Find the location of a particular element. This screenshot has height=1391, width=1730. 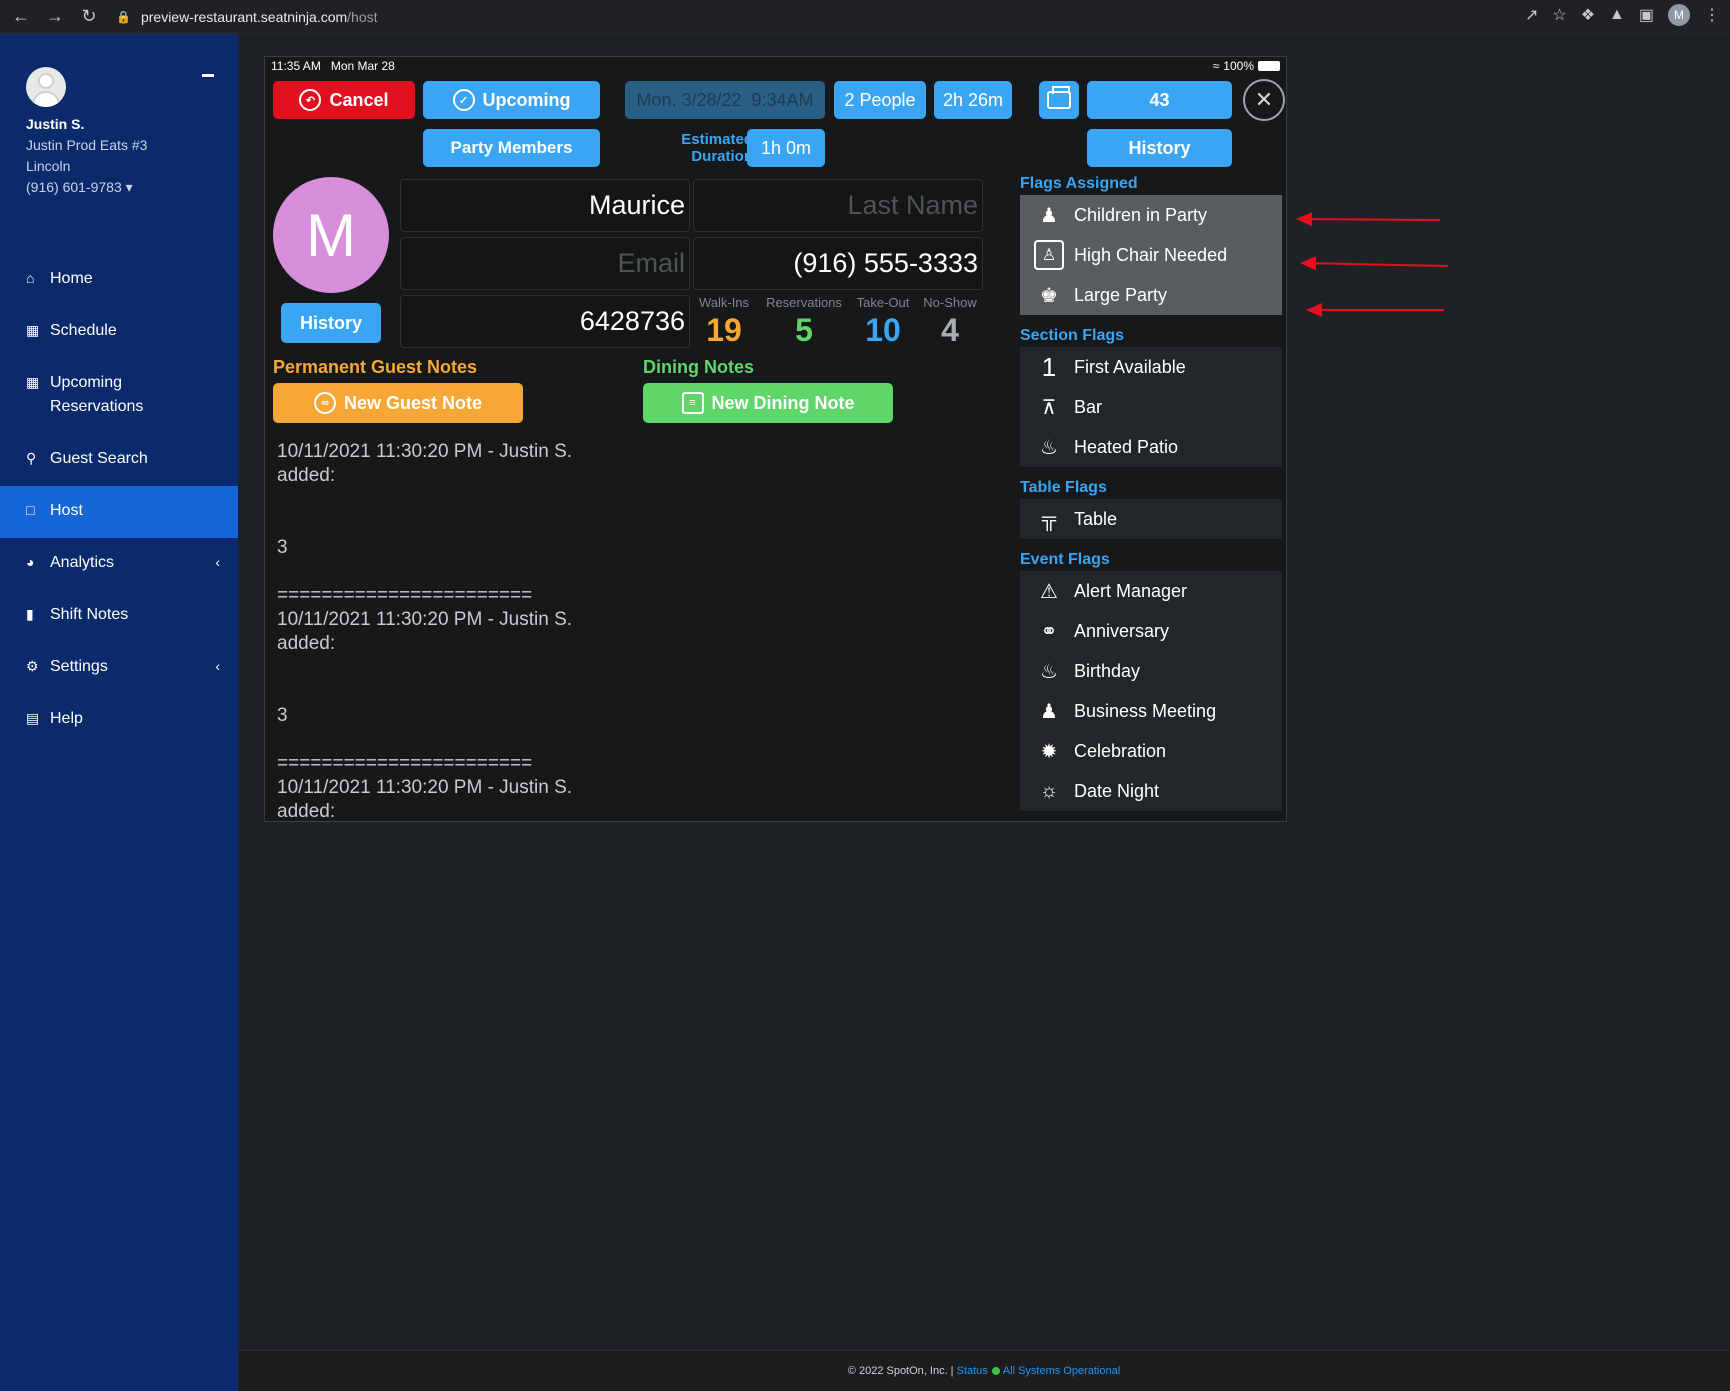

guest-notes-heading: Permanent Guest Notes is located at coordinates (375, 367).